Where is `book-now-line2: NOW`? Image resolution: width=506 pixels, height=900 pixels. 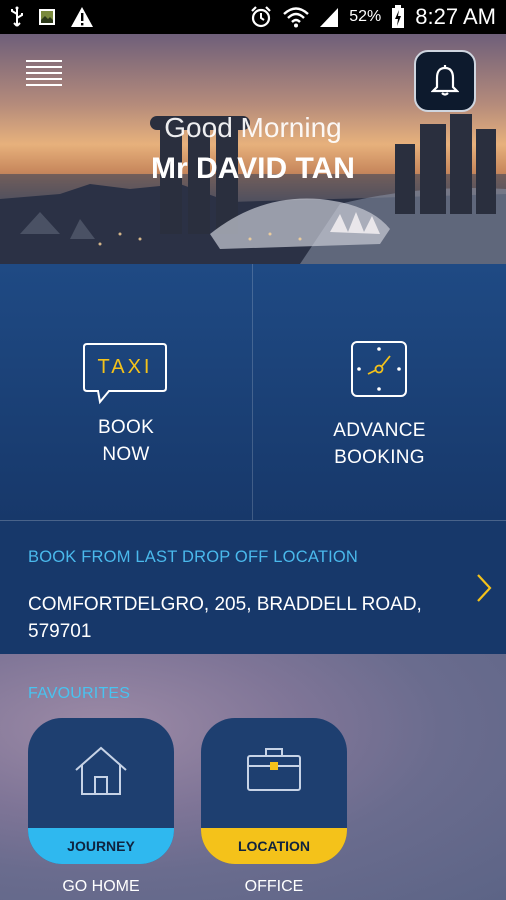
book-now-line2: NOW is located at coordinates (126, 454).